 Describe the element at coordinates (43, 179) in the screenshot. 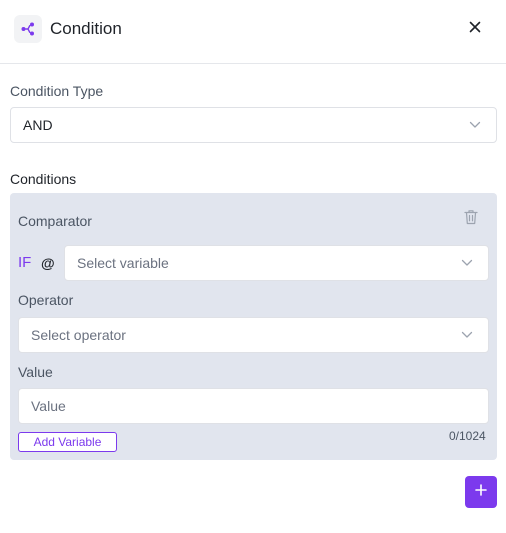

I see `conditions-label: Conditions` at that location.